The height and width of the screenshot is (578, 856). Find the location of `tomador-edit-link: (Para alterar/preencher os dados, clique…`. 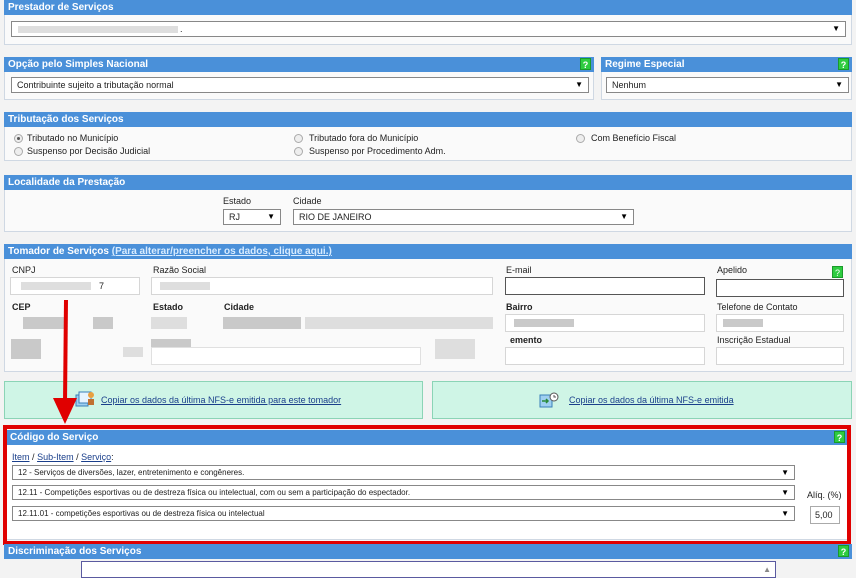

tomador-edit-link: (Para alterar/preencher os dados, clique… is located at coordinates (222, 251).